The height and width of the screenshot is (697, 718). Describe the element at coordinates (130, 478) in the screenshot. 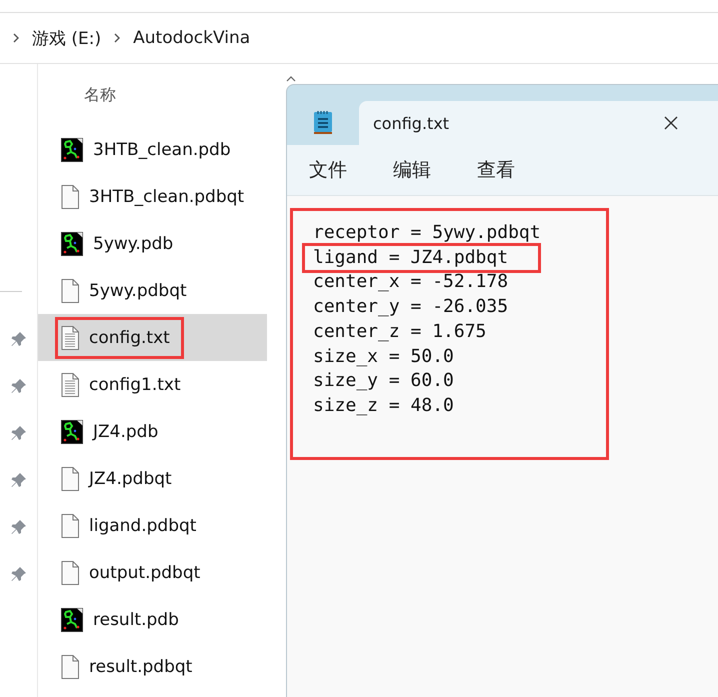

I see `file-name: JZ4.pdbqt` at that location.